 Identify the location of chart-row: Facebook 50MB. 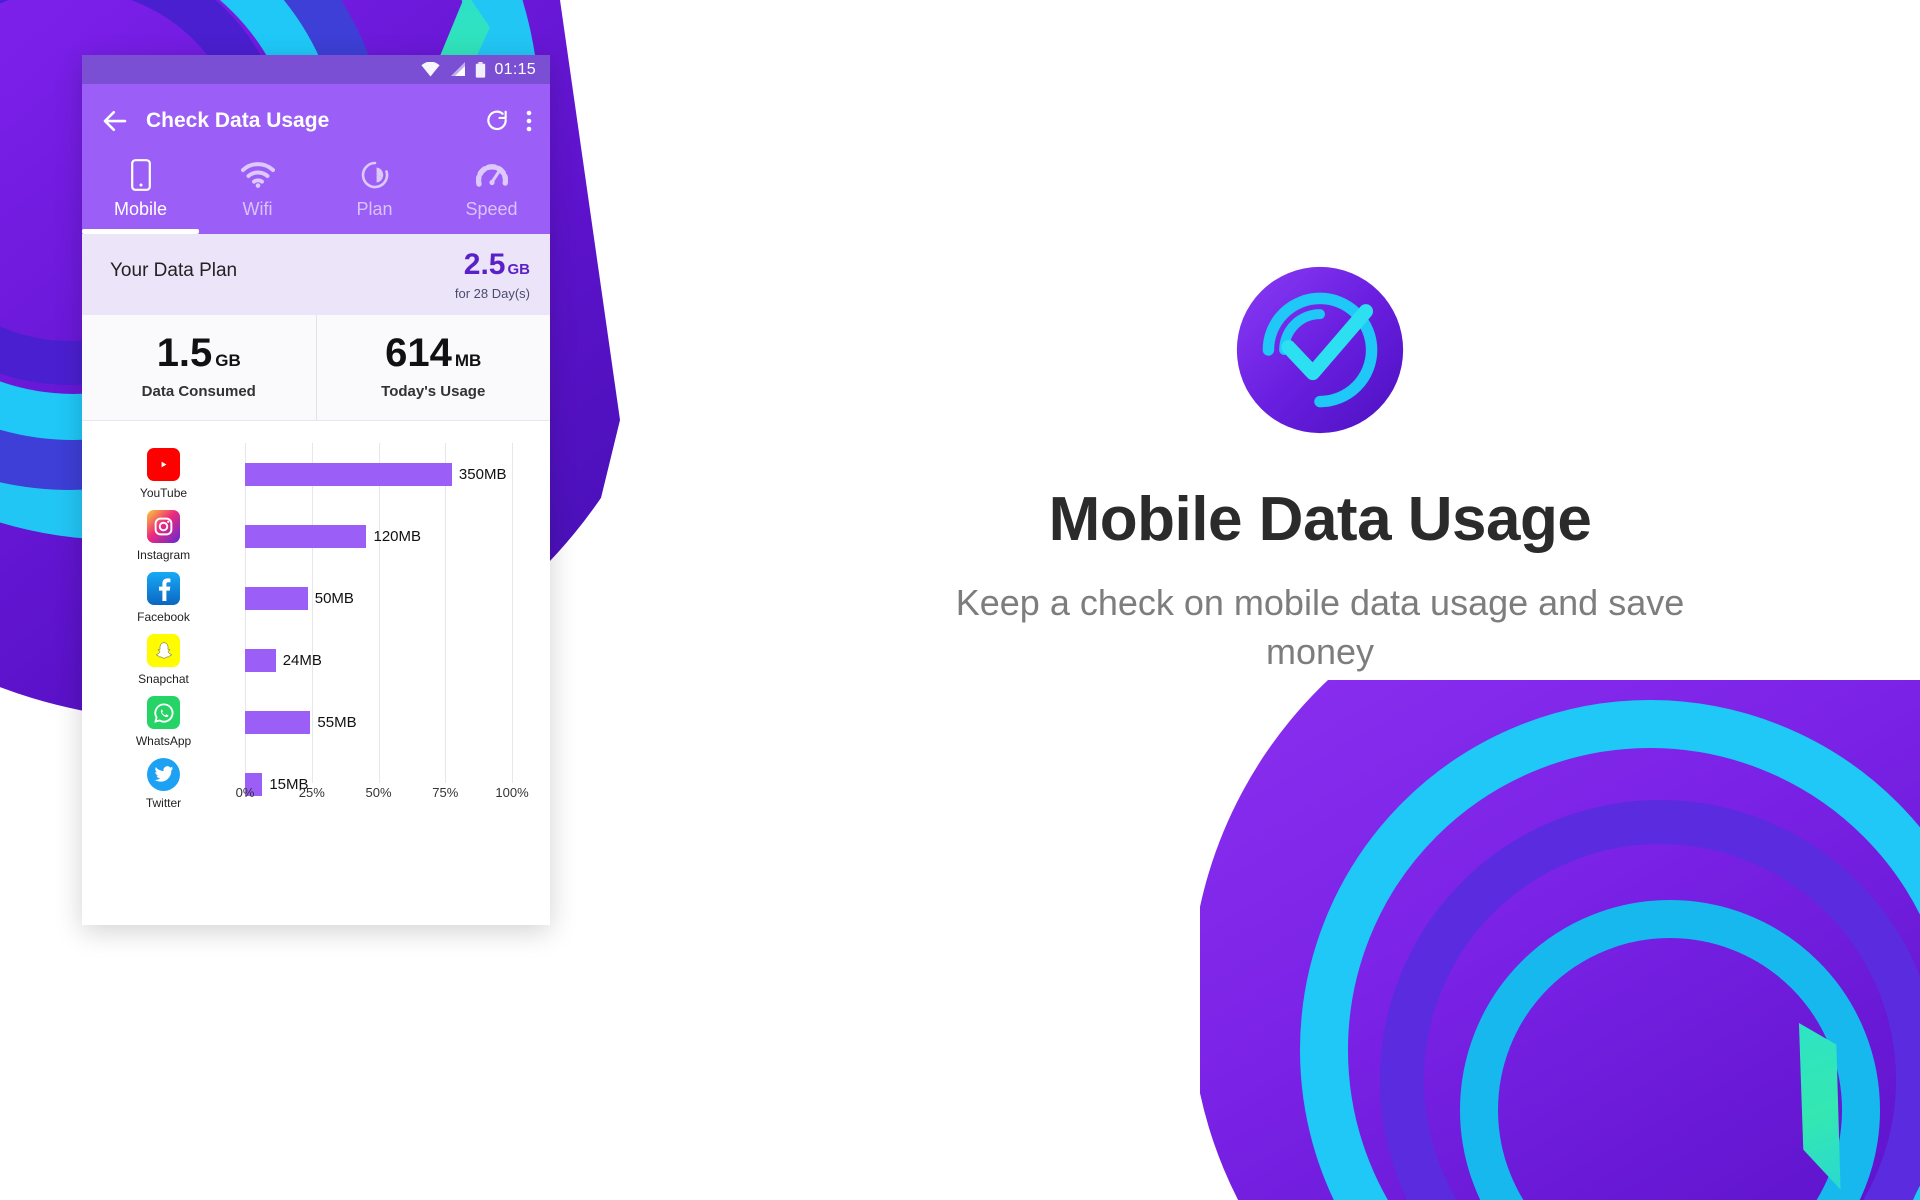
(316, 598).